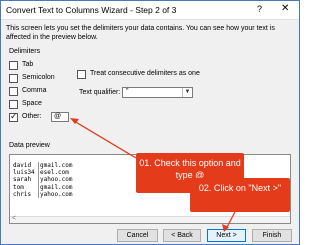 The image size is (320, 245). What do you see at coordinates (28, 64) in the screenshot?
I see `tab-label: Tab` at bounding box center [28, 64].